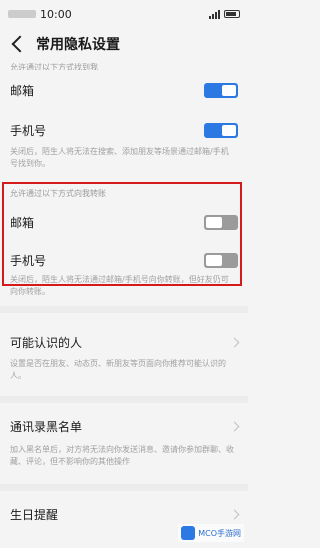 The height and width of the screenshot is (548, 320). I want to click on battery-icon, so click(232, 14).